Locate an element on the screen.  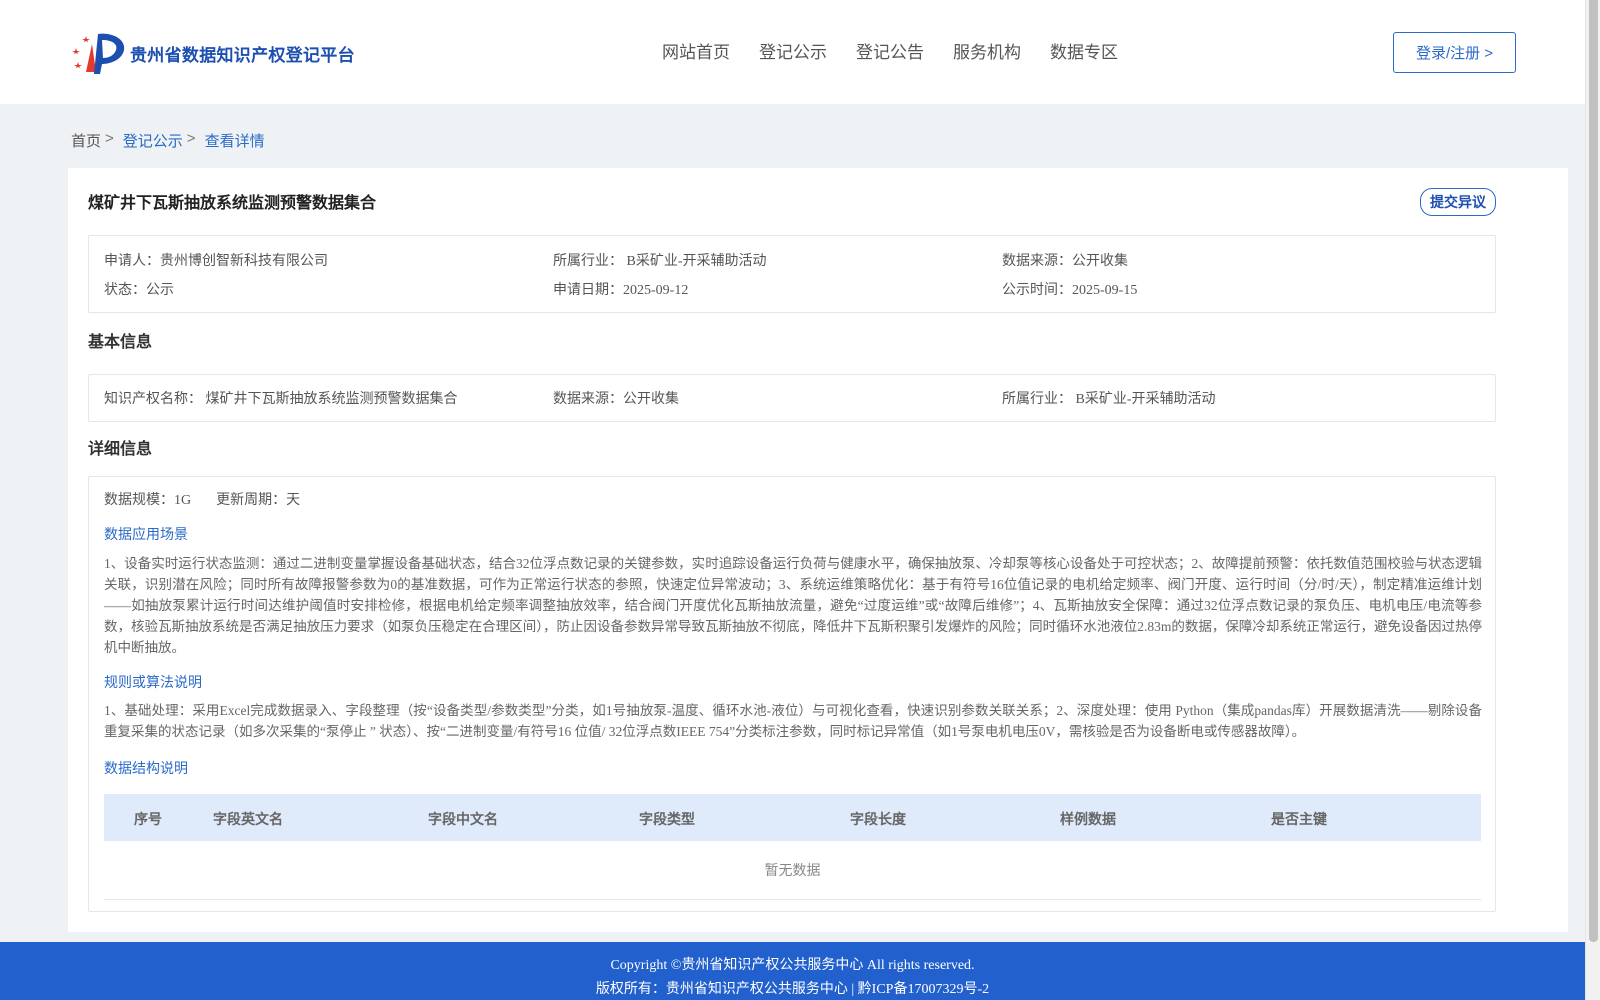
detail-info-heading: 详细信息 is located at coordinates (120, 449).